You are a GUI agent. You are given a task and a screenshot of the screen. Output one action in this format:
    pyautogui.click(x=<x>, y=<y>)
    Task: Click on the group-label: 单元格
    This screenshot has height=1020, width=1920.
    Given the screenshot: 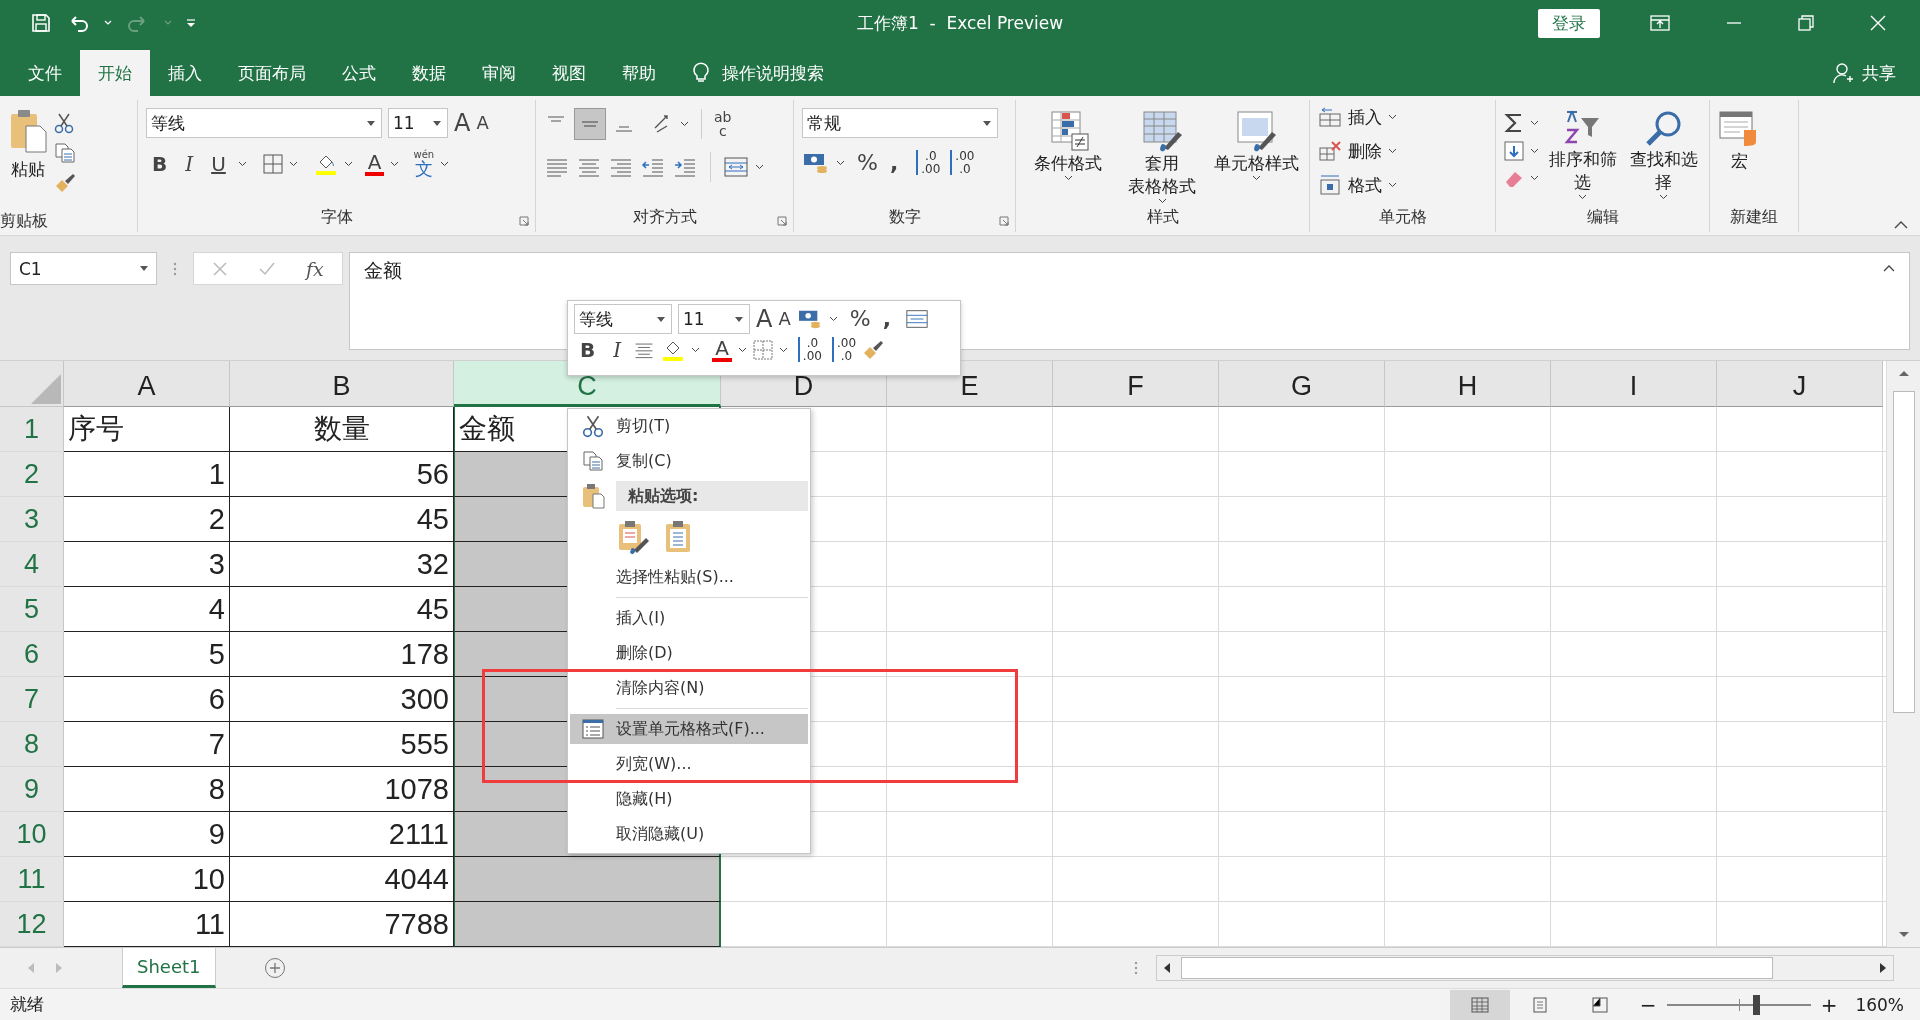 What is the action you would take?
    pyautogui.click(x=1402, y=217)
    